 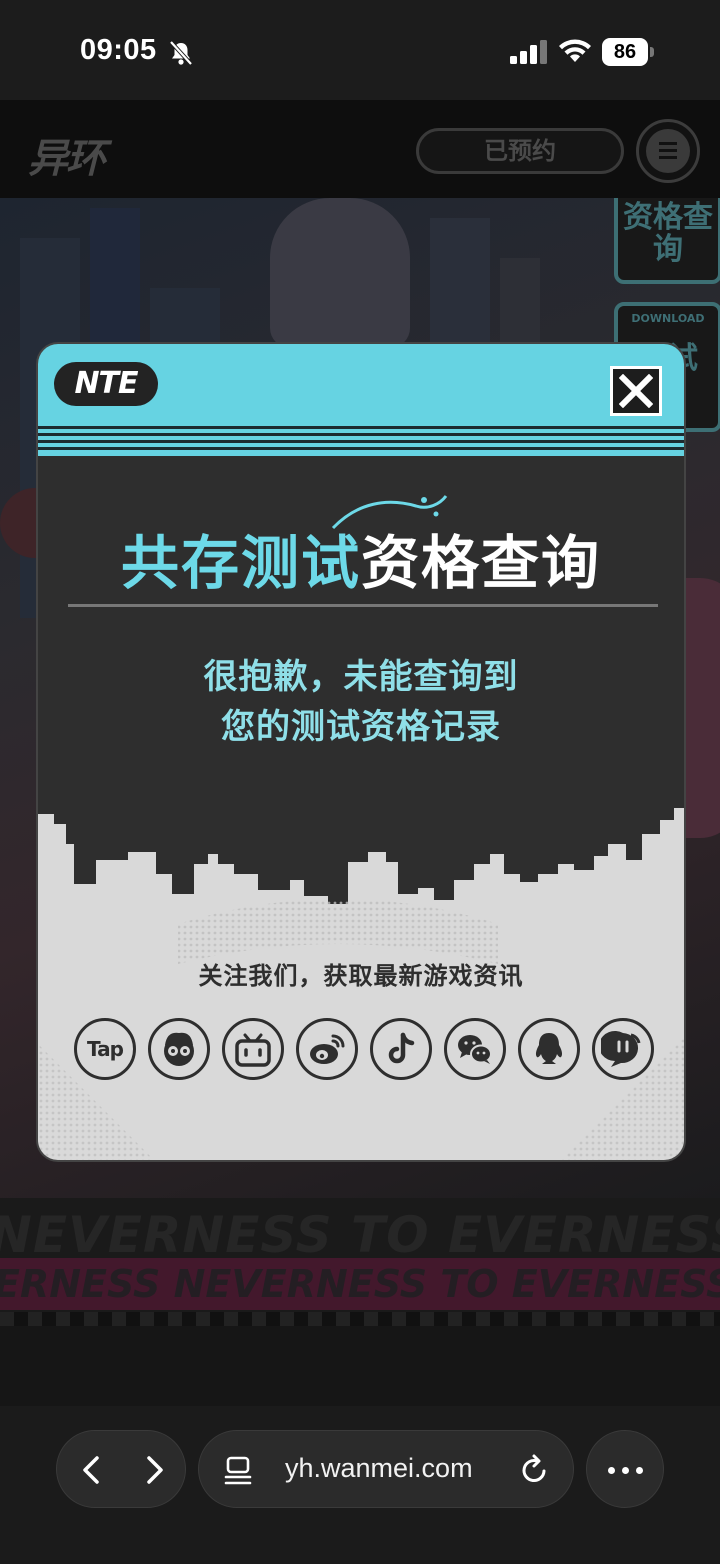 I want to click on title-rest: 资格查询, so click(x=481, y=563).